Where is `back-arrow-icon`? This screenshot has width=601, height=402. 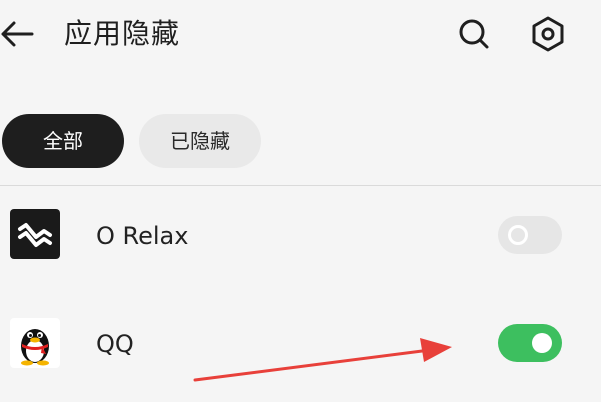 back-arrow-icon is located at coordinates (20, 34).